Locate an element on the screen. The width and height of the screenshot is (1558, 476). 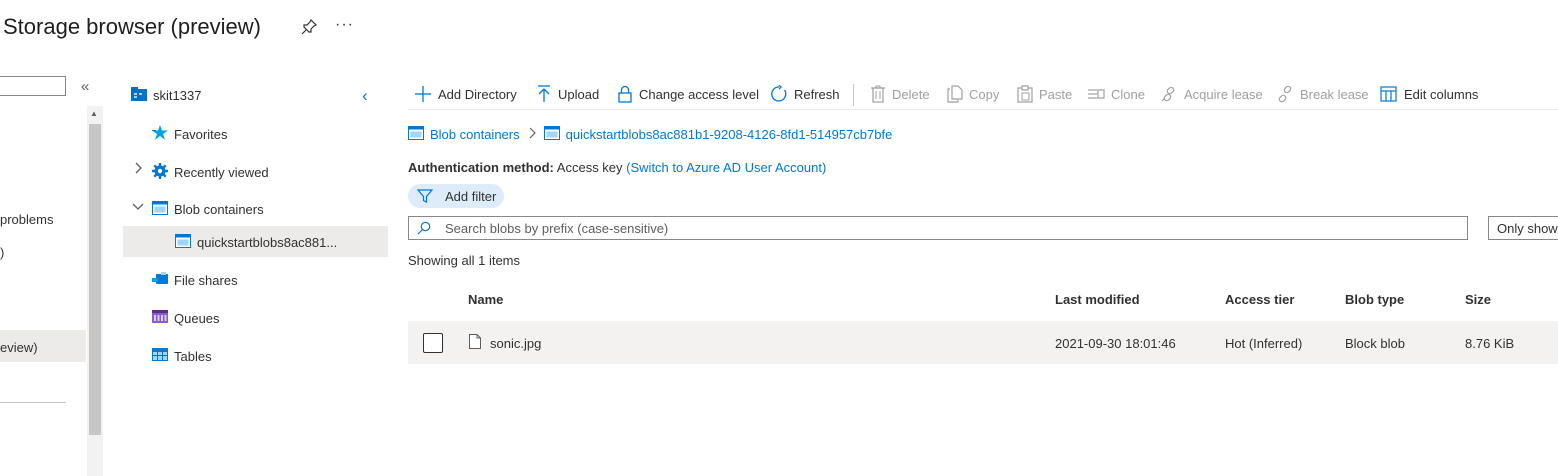
upload-button: Upload is located at coordinates (567, 94).